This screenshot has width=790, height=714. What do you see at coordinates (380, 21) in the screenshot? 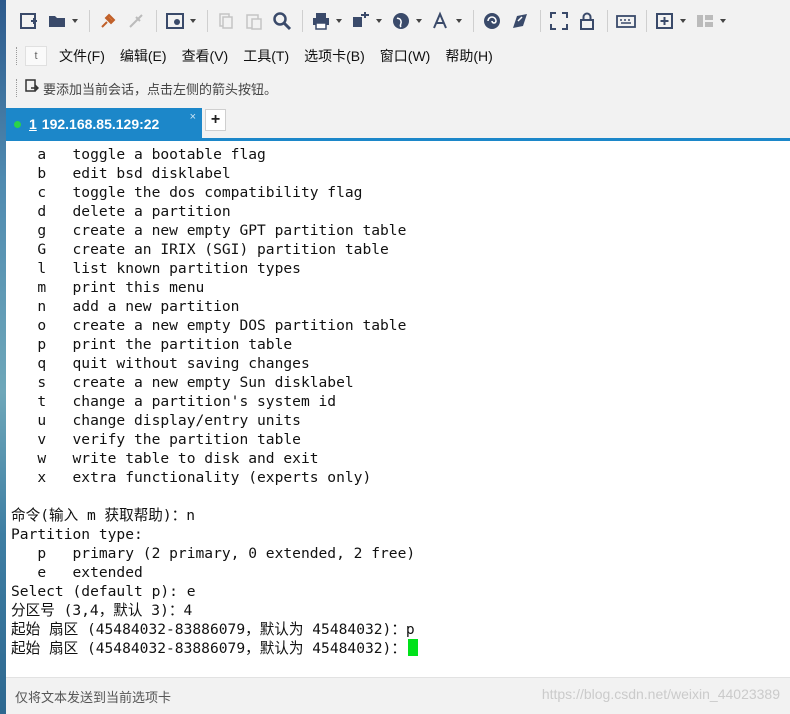
I see `transfer-dropdown-icon` at bounding box center [380, 21].